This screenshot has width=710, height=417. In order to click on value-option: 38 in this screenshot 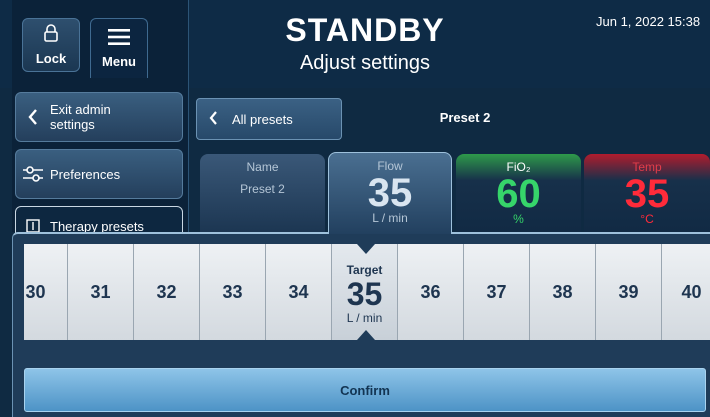, I will do `click(563, 292)`.